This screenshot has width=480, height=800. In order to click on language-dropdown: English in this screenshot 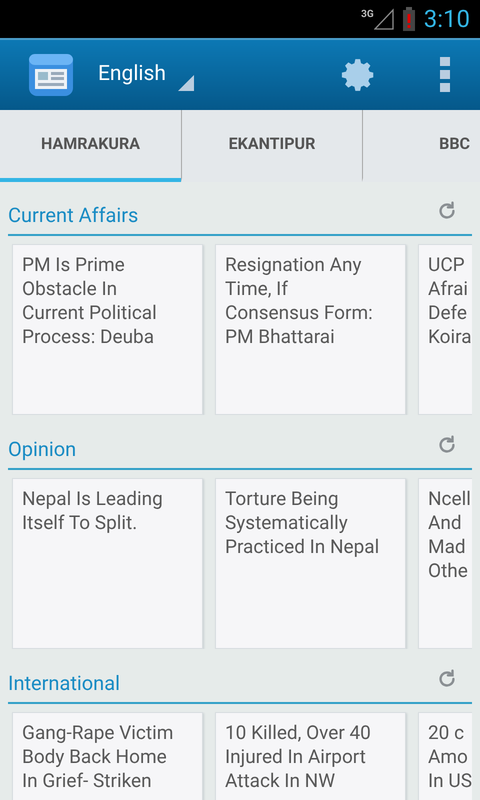, I will do `click(146, 75)`.